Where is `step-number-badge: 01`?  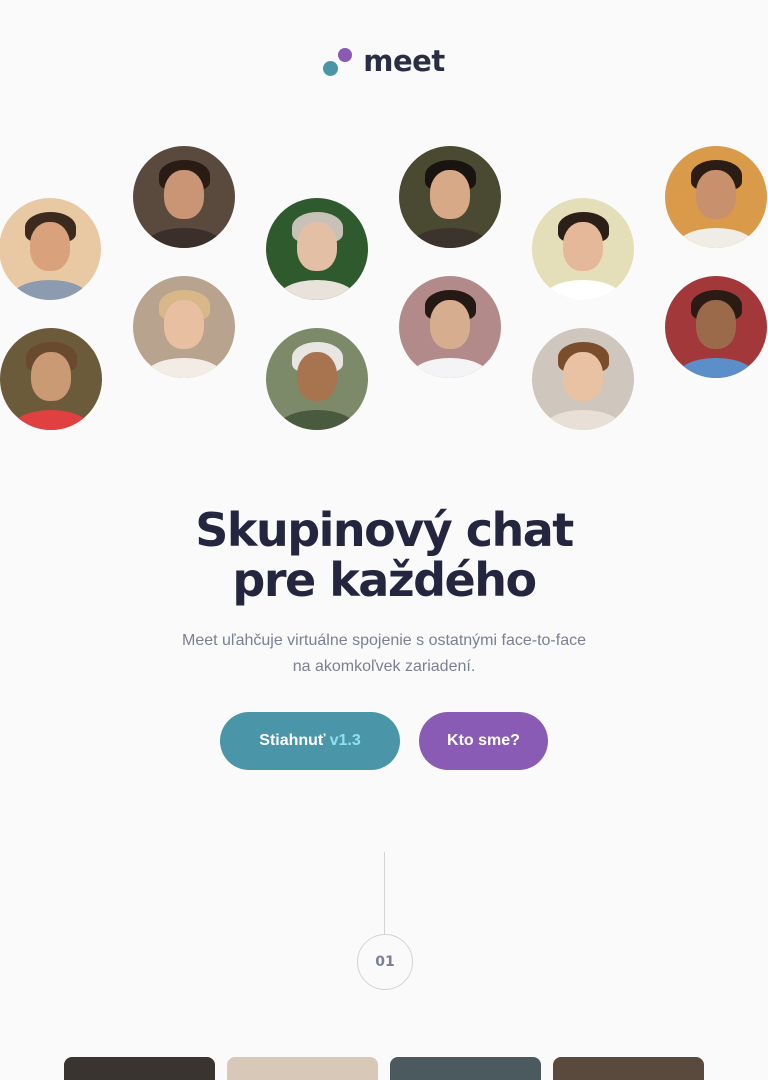 step-number-badge: 01 is located at coordinates (385, 962).